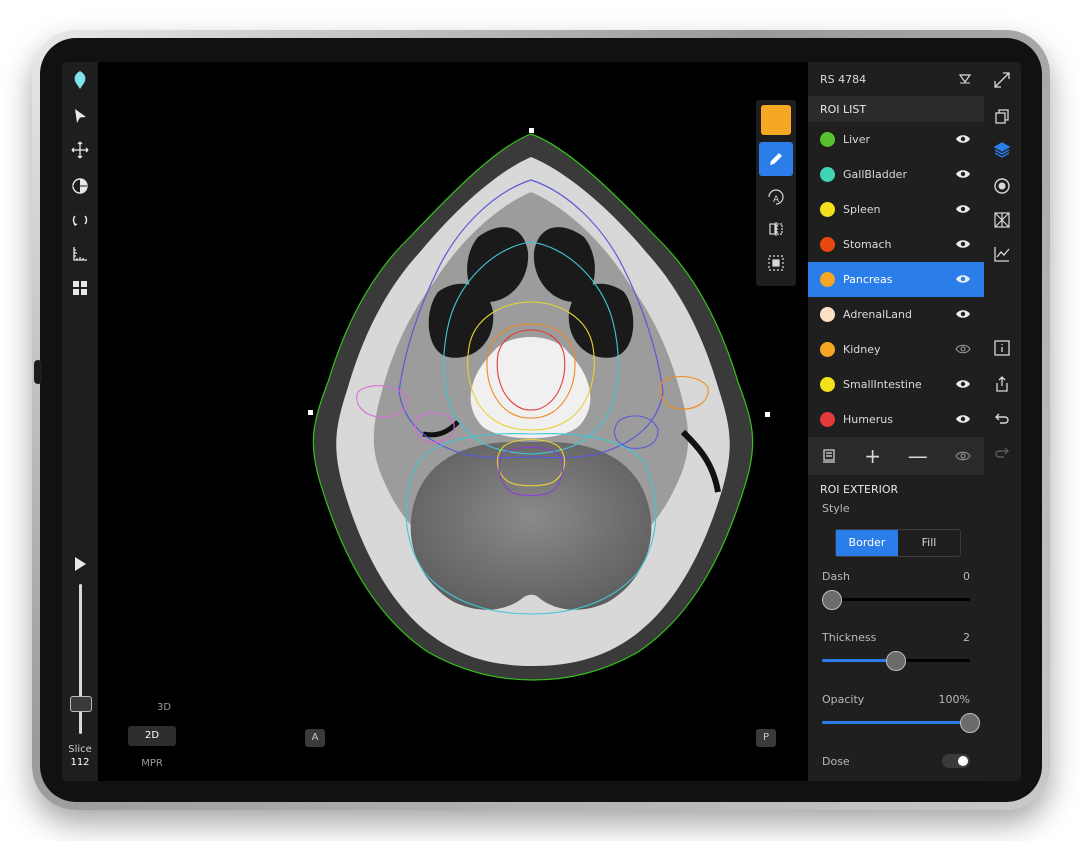 This screenshot has height=841, width=1080. I want to click on window-level-icon, so click(80, 186).